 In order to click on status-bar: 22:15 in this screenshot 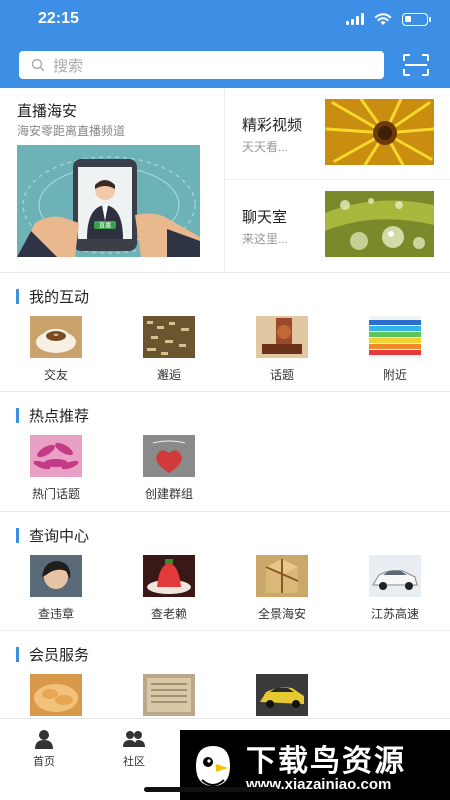, I will do `click(225, 20)`.